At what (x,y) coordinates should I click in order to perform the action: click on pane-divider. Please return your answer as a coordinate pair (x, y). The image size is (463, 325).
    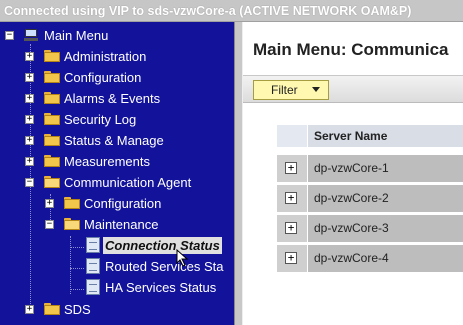
    Looking at the image, I should click on (238, 173).